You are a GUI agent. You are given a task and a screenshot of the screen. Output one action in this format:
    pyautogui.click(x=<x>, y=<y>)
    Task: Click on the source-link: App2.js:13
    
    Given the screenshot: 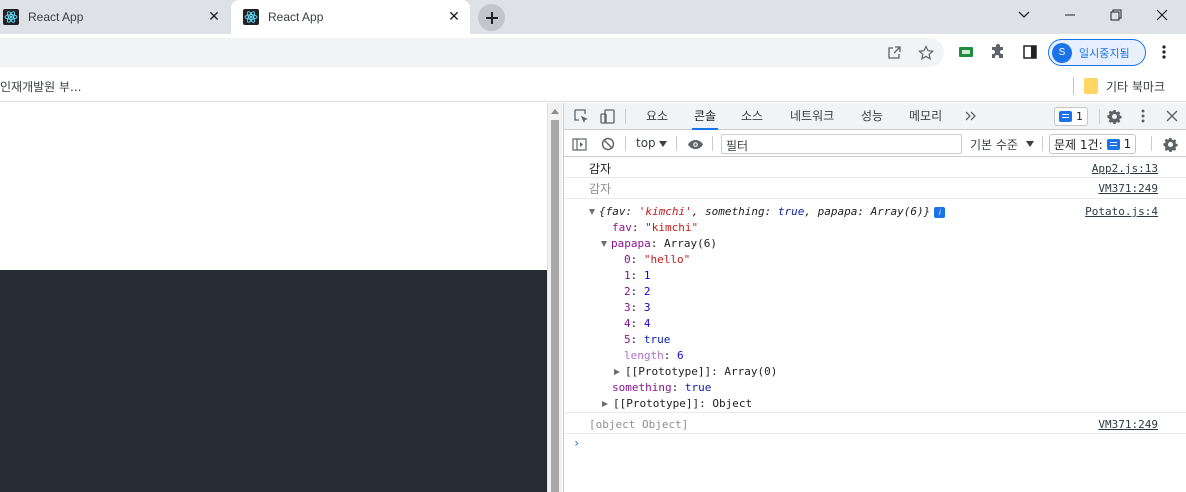 What is the action you would take?
    pyautogui.click(x=1125, y=168)
    